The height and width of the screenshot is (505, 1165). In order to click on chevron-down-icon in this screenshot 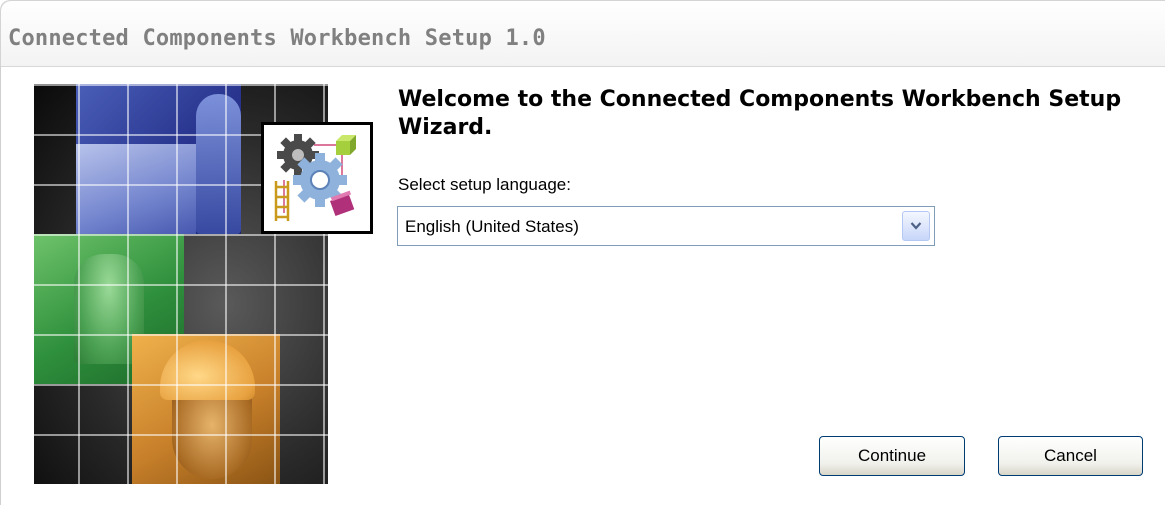, I will do `click(916, 226)`.